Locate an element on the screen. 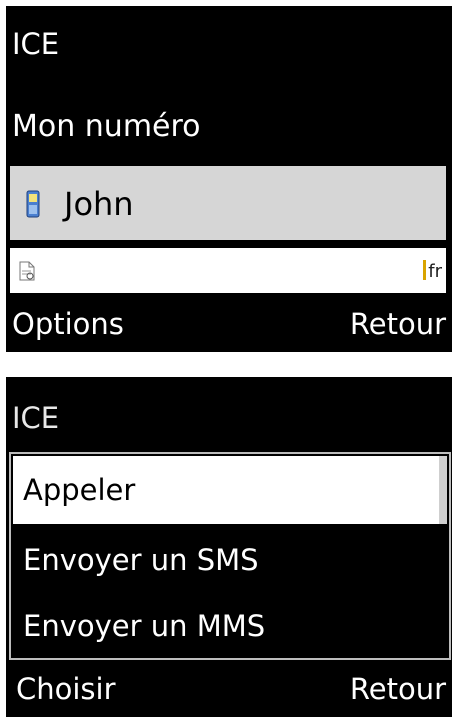 This screenshot has height=723, width=459. menu-scrollbar is located at coordinates (443, 556).